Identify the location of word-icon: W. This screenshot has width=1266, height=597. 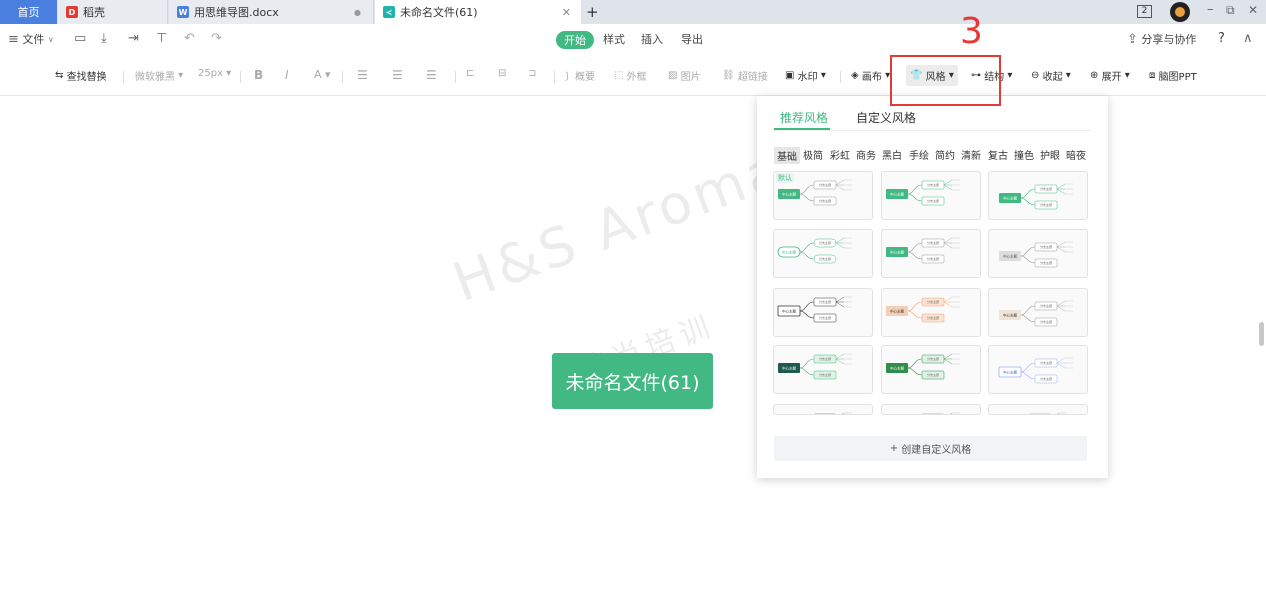
(183, 12).